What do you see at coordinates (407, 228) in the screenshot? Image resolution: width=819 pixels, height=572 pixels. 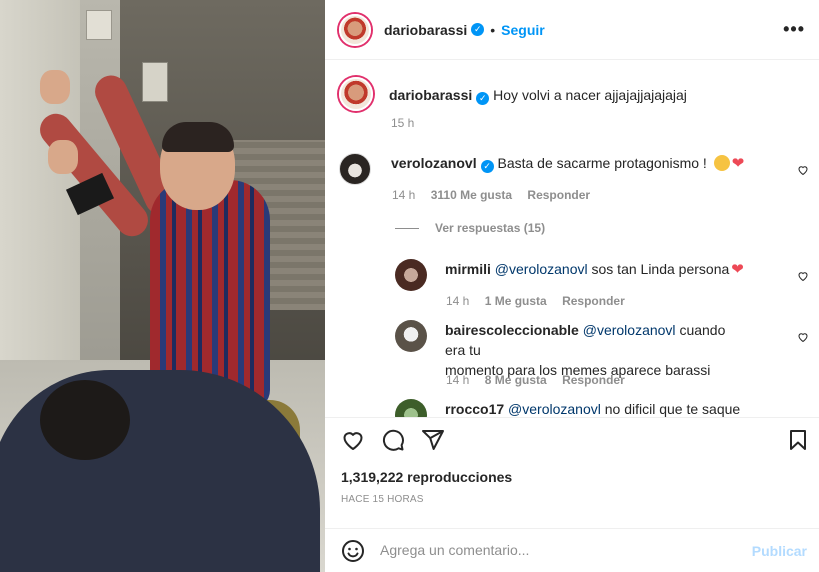 I see `view-replies-line` at bounding box center [407, 228].